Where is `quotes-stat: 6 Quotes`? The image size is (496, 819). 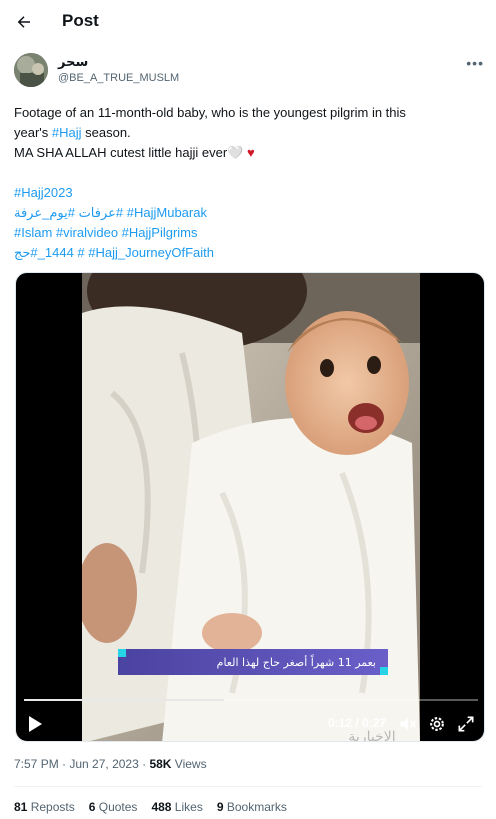 quotes-stat: 6 Quotes is located at coordinates (113, 807).